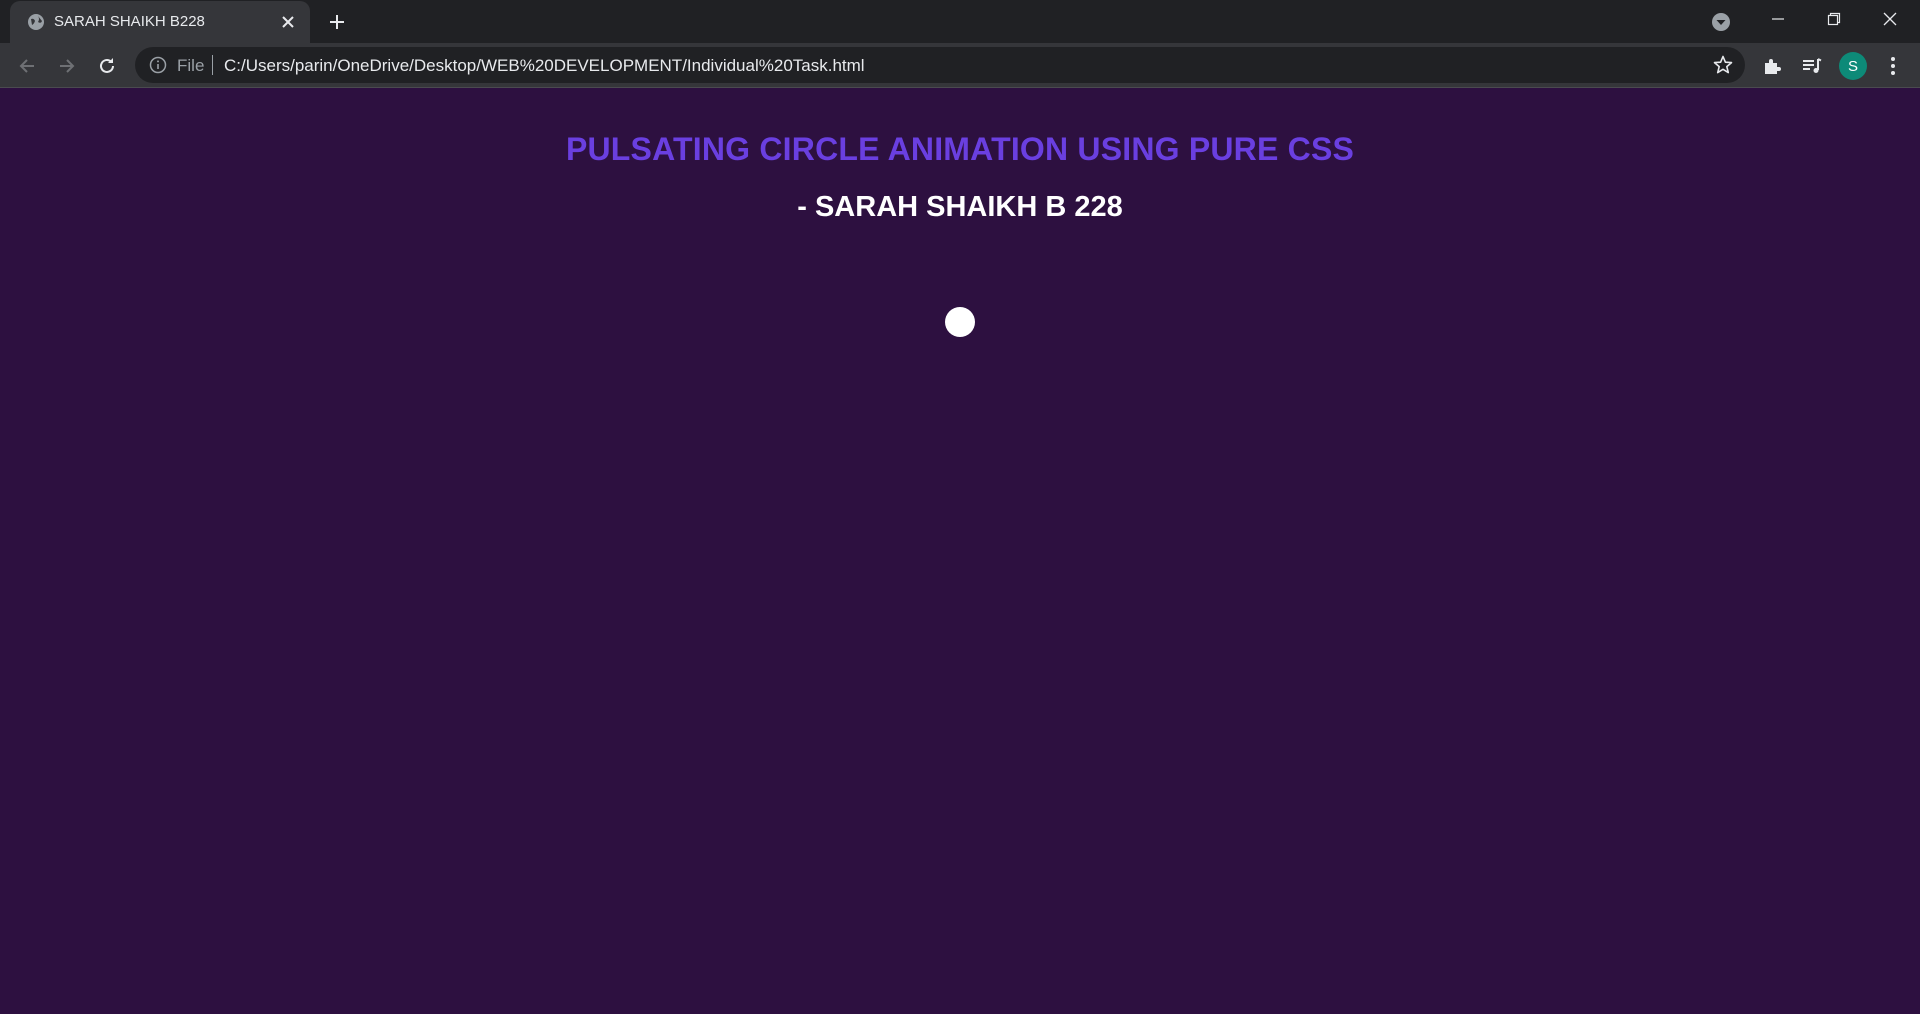 The width and height of the screenshot is (1920, 1014). I want to click on puzzle-icon, so click(1773, 66).